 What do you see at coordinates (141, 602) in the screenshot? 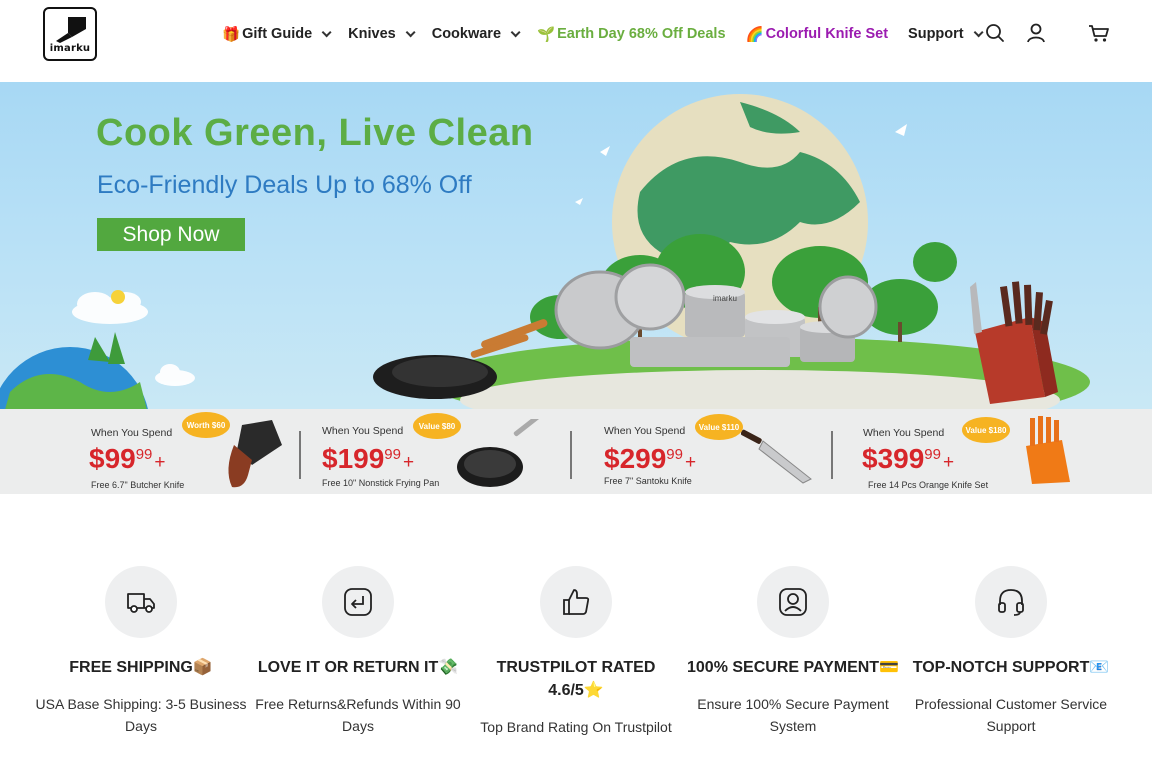
I see `truck-icon` at bounding box center [141, 602].